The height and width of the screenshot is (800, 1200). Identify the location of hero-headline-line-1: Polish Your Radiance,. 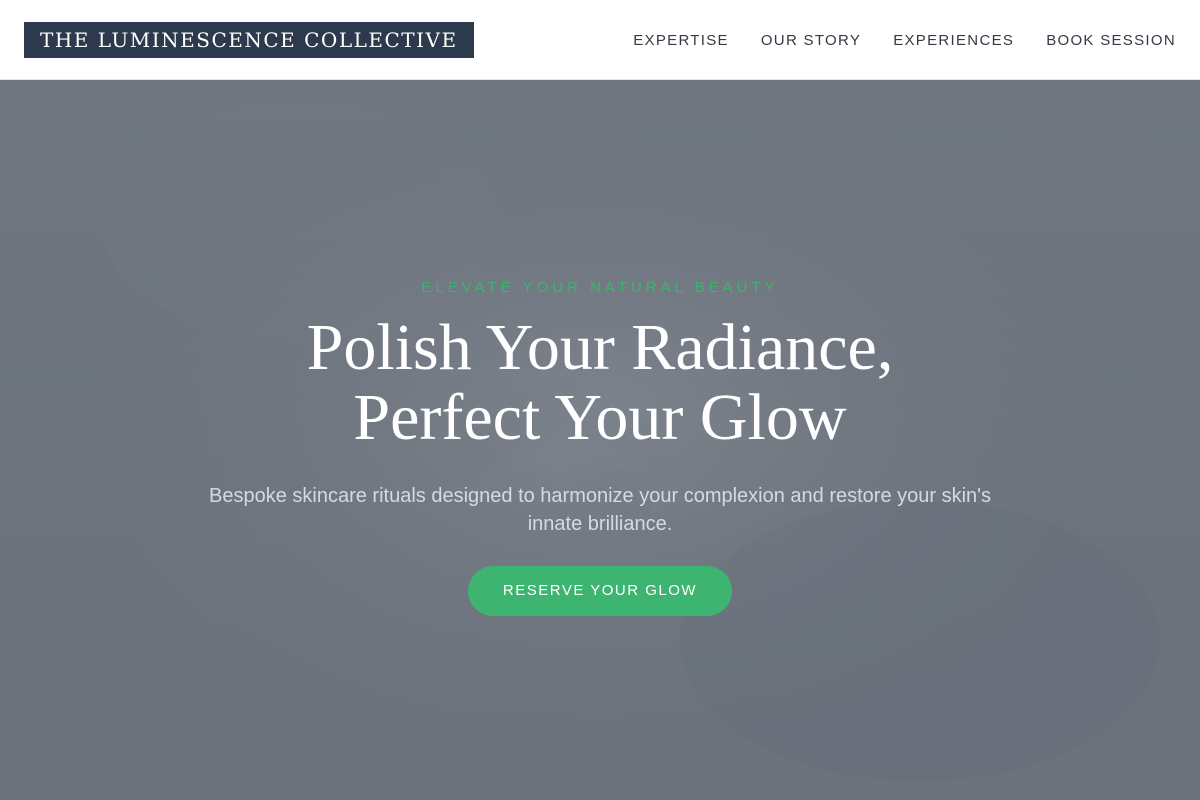
(600, 347).